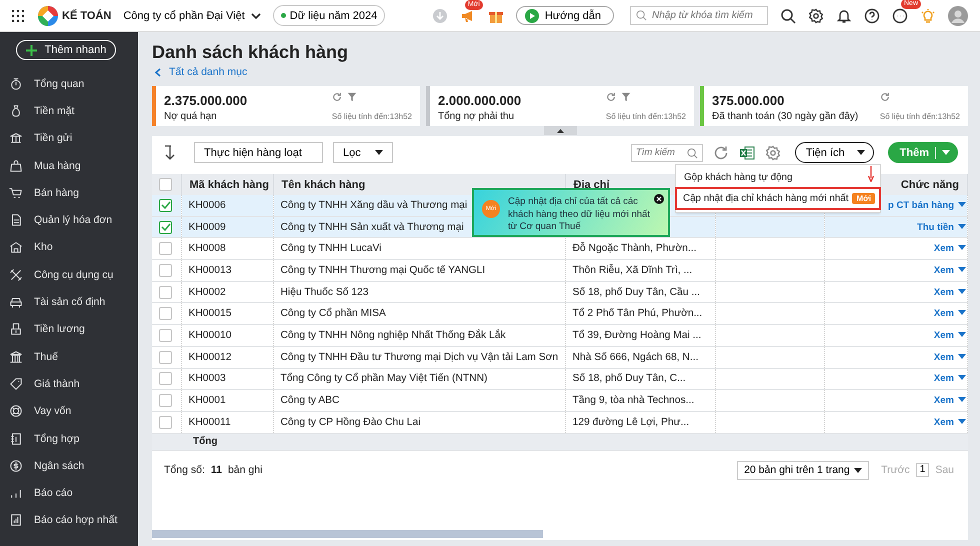 The image size is (980, 546). Describe the element at coordinates (69, 274) in the screenshot. I see `sidebar-item: Công cụ dụng cụ` at that location.